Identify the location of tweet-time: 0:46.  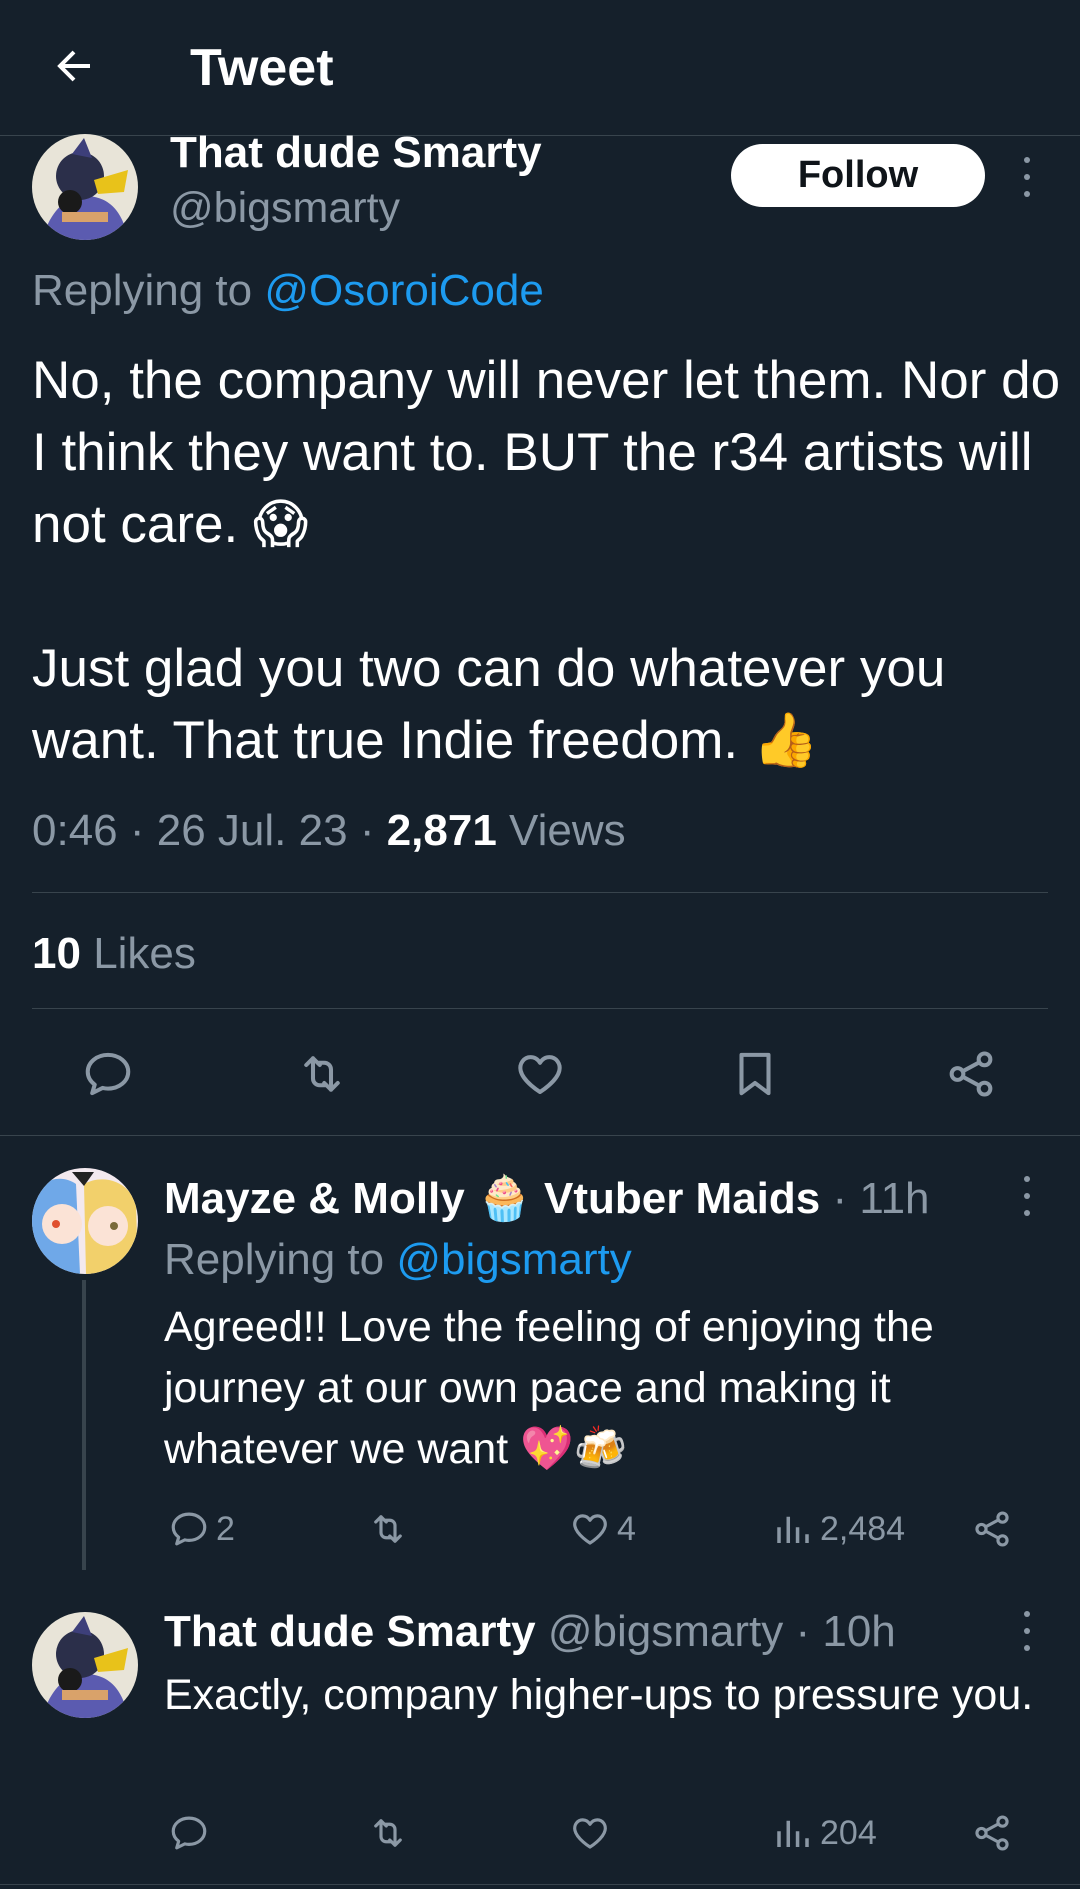
(75, 830).